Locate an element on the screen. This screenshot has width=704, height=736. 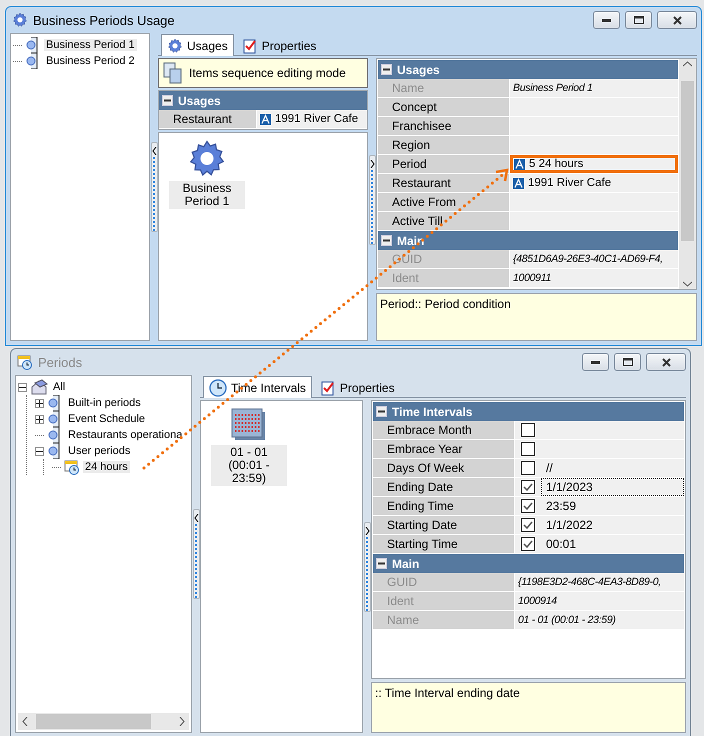
property-label: Starting Time is located at coordinates (444, 544).